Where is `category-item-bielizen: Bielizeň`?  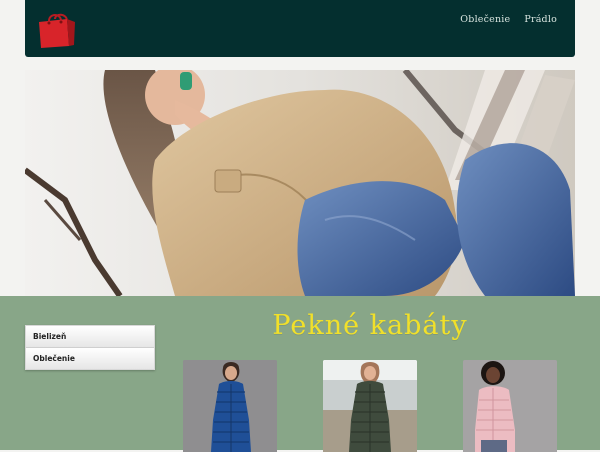
category-item-bielizen: Bielizeň is located at coordinates (90, 337).